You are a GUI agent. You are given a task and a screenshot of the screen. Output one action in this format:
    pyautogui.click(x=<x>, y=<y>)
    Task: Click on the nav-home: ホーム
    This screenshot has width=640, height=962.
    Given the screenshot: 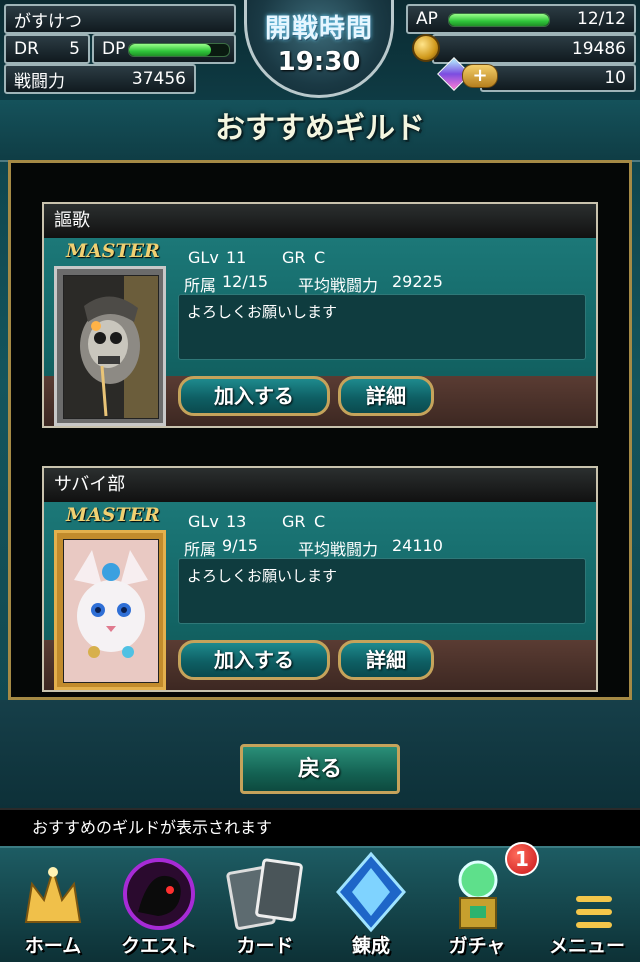 What is the action you would take?
    pyautogui.click(x=53, y=905)
    